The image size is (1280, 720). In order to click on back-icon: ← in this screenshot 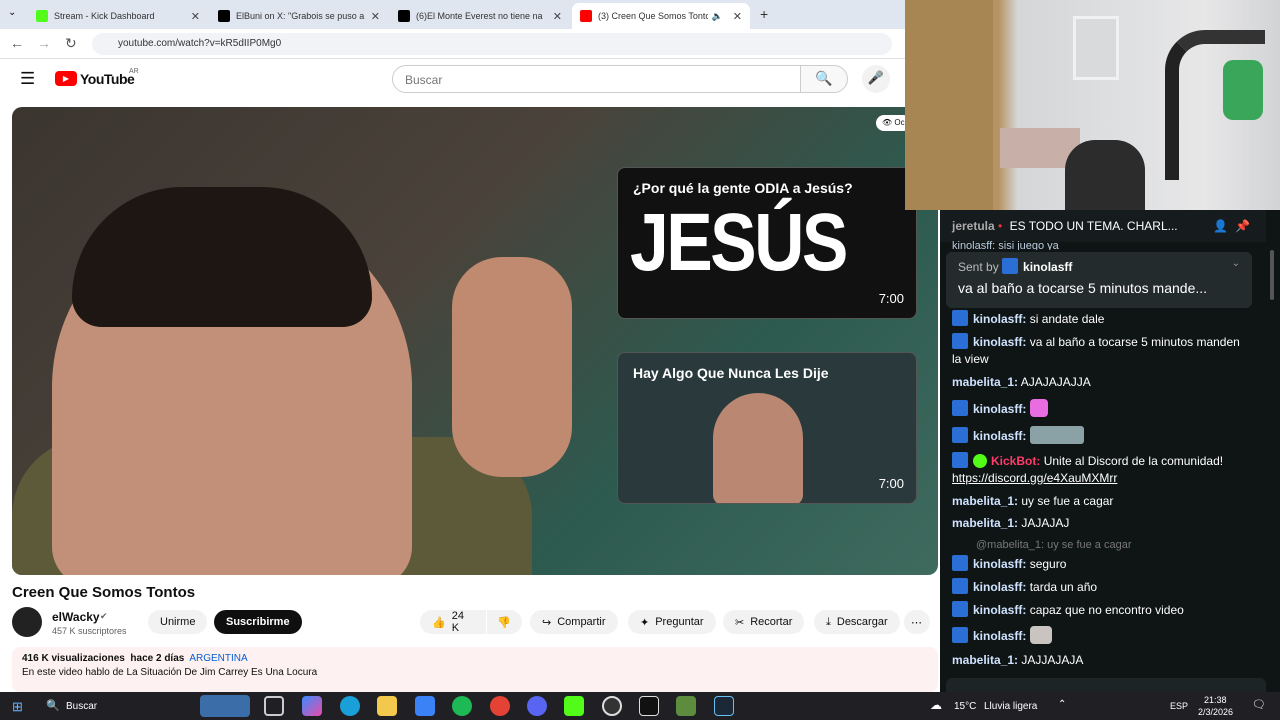, I will do `click(17, 43)`.